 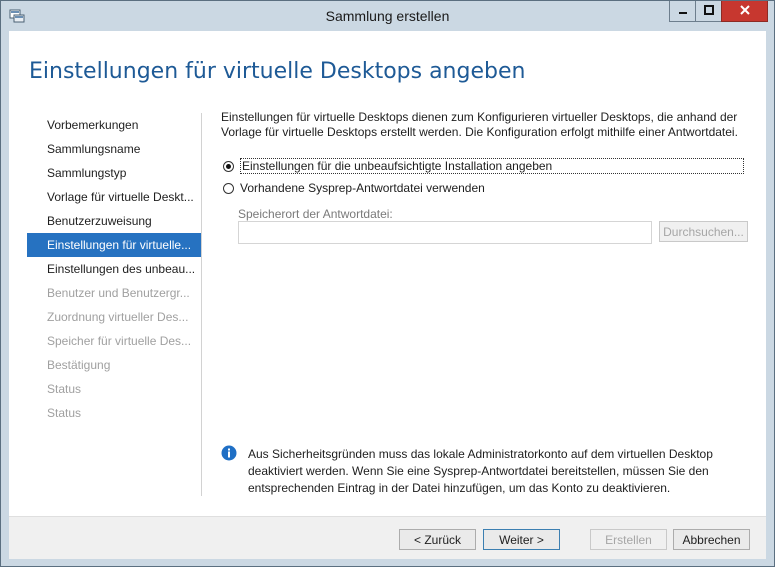 I want to click on wizard-footer: < Zurück Weiter > Erstellen Abbrechen, so click(x=387, y=537).